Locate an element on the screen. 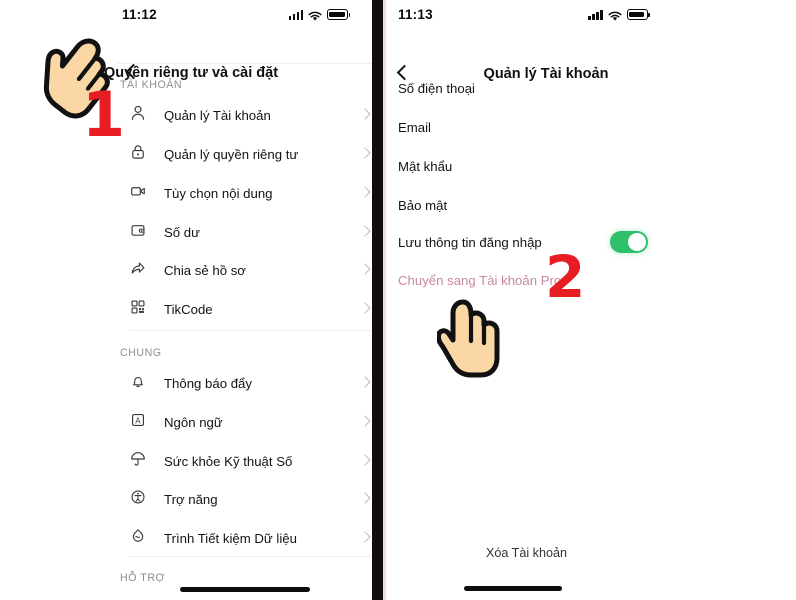  bell-icon is located at coordinates (140, 383).